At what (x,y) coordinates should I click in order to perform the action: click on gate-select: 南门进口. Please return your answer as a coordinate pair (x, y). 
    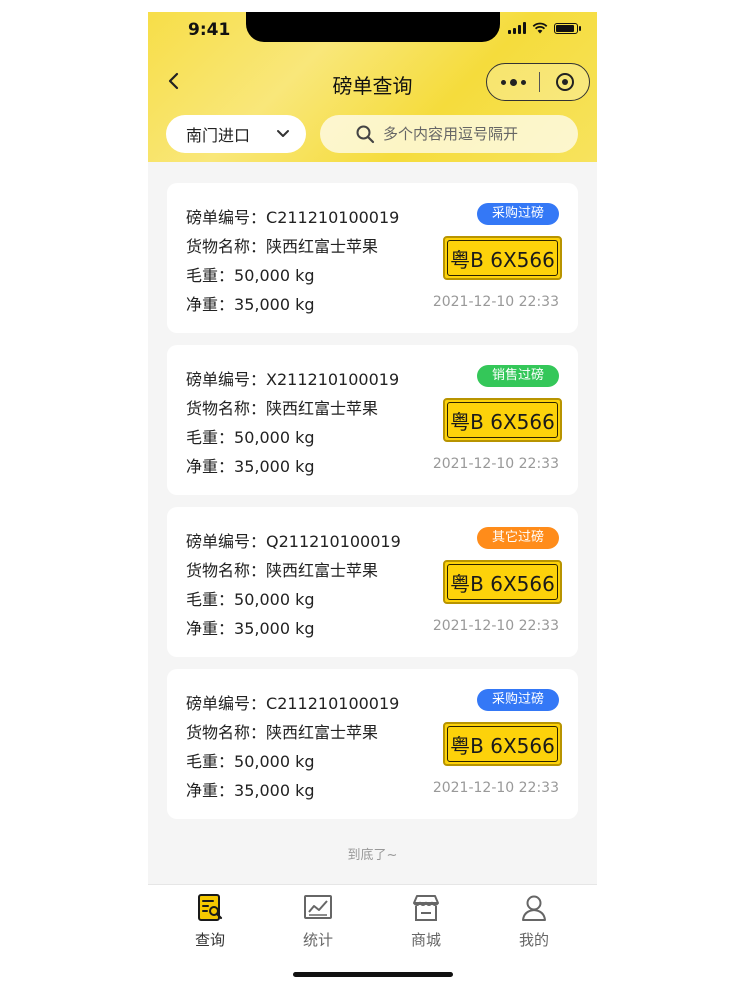
    Looking at the image, I should click on (236, 134).